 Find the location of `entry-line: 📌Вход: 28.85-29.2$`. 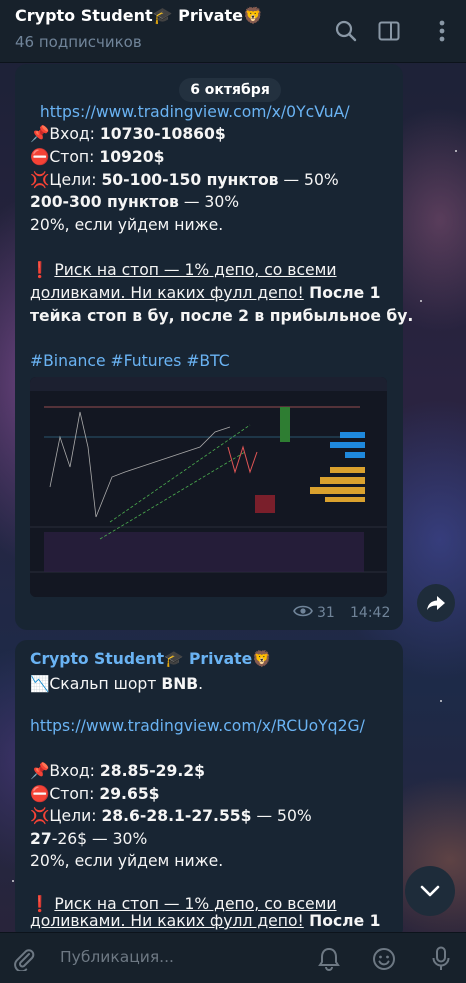

entry-line: 📌Вход: 28.85-29.2$ is located at coordinates (118, 771).